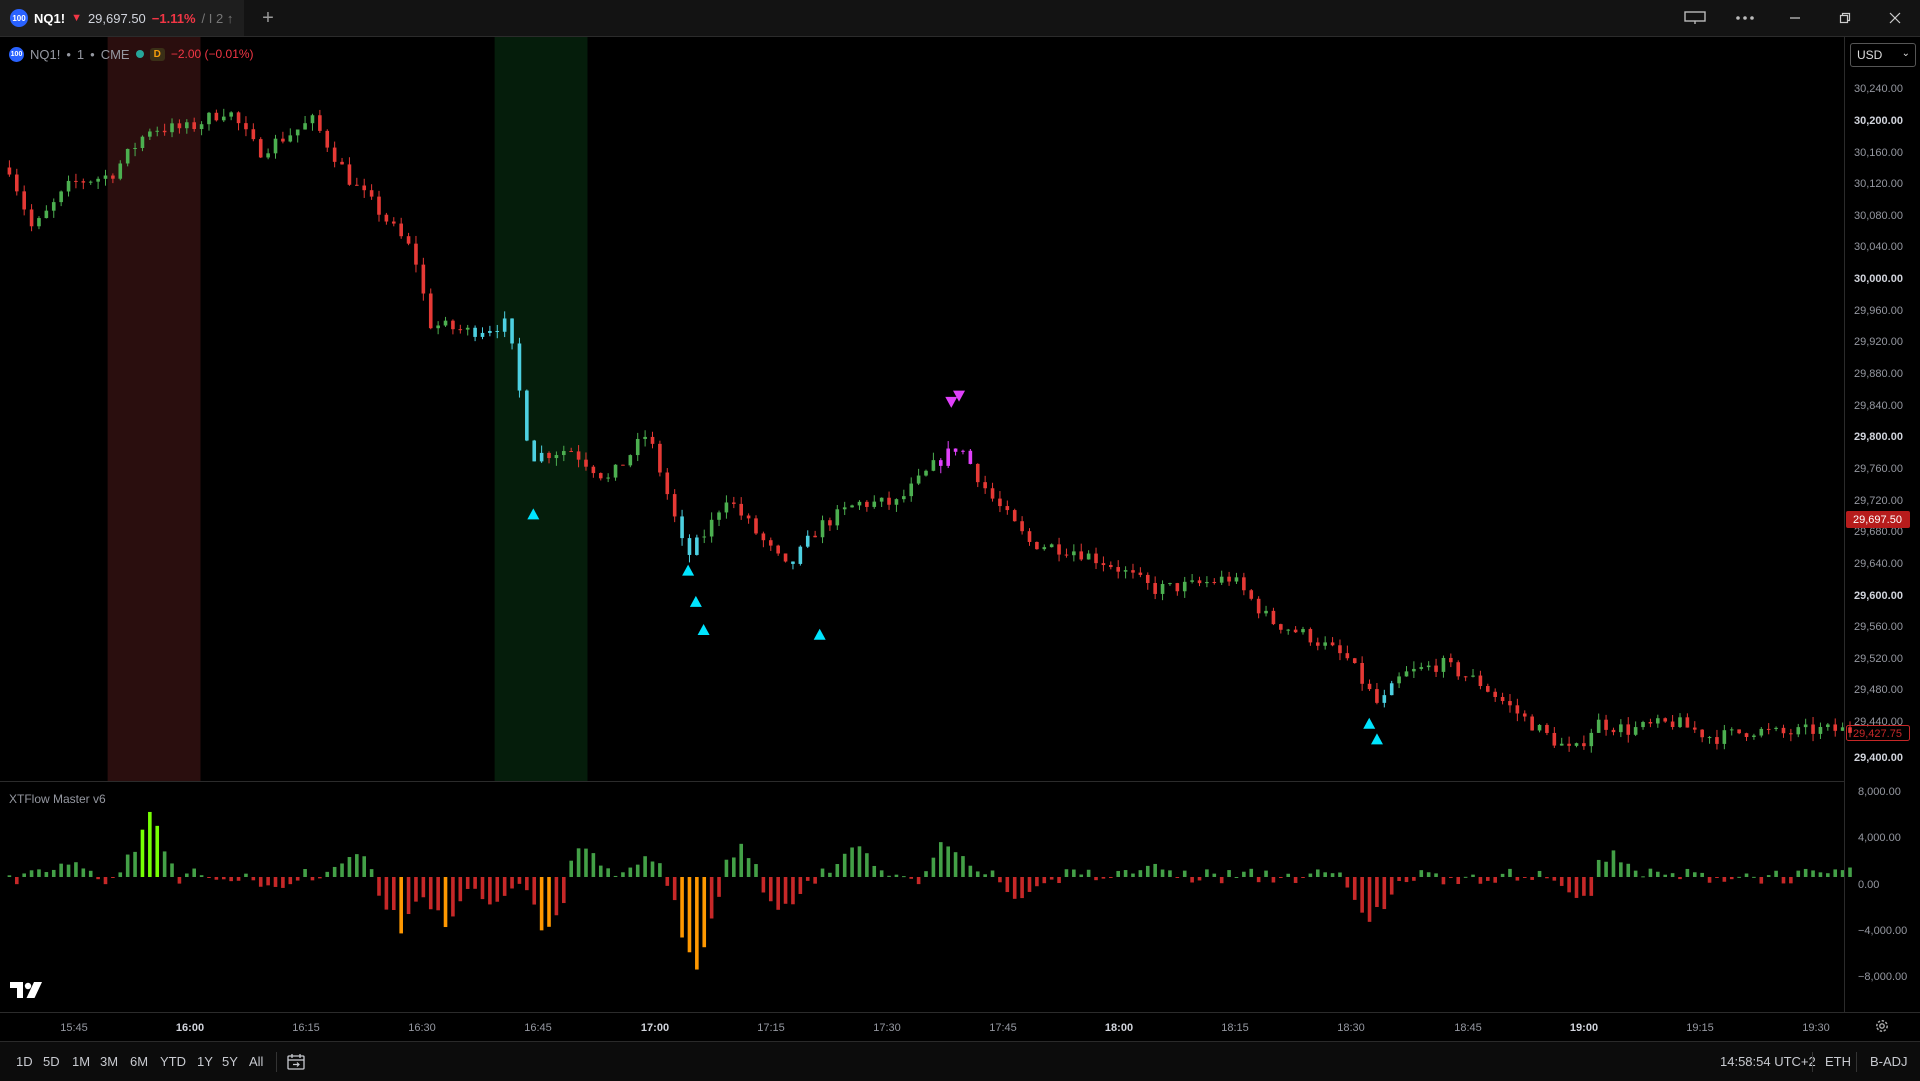  I want to click on price-axis-label: 29,480.00, so click(1878, 690).